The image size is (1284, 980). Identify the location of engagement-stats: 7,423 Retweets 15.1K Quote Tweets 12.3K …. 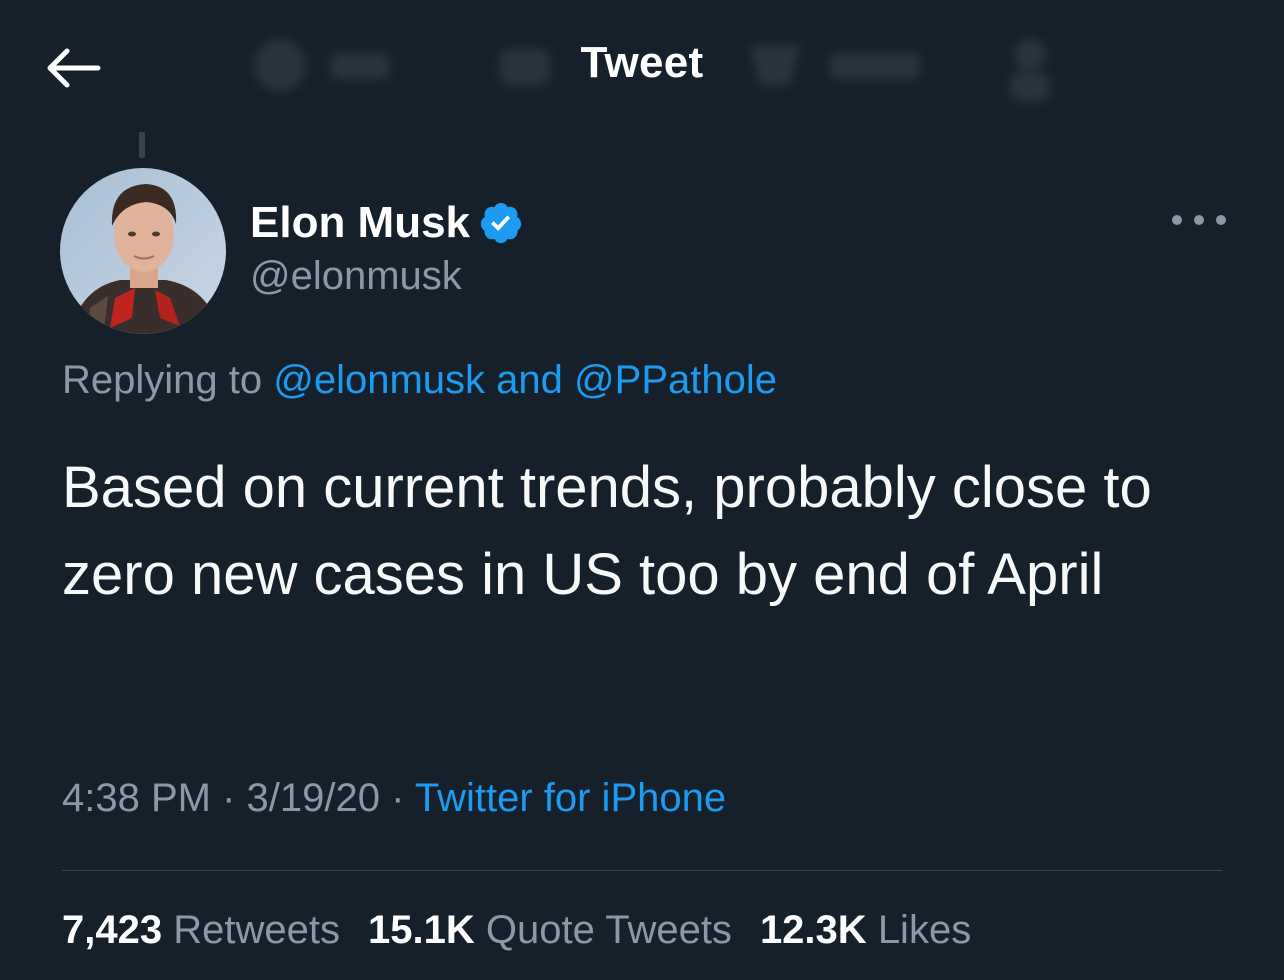
(530, 930).